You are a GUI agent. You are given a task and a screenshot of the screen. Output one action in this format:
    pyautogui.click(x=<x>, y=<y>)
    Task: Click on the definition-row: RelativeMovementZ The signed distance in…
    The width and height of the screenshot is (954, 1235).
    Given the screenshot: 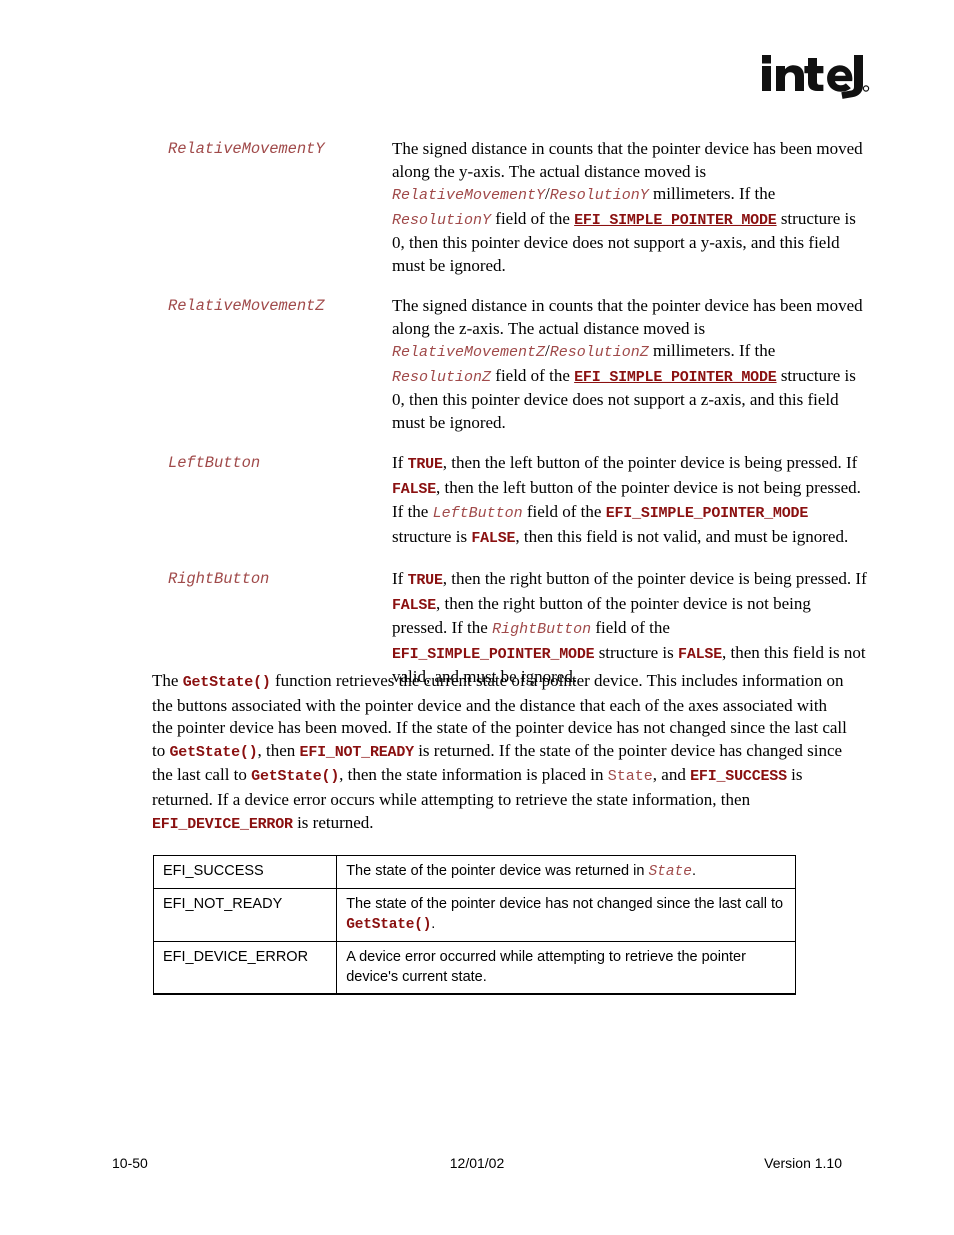 What is the action you would take?
    pyautogui.click(x=518, y=364)
    